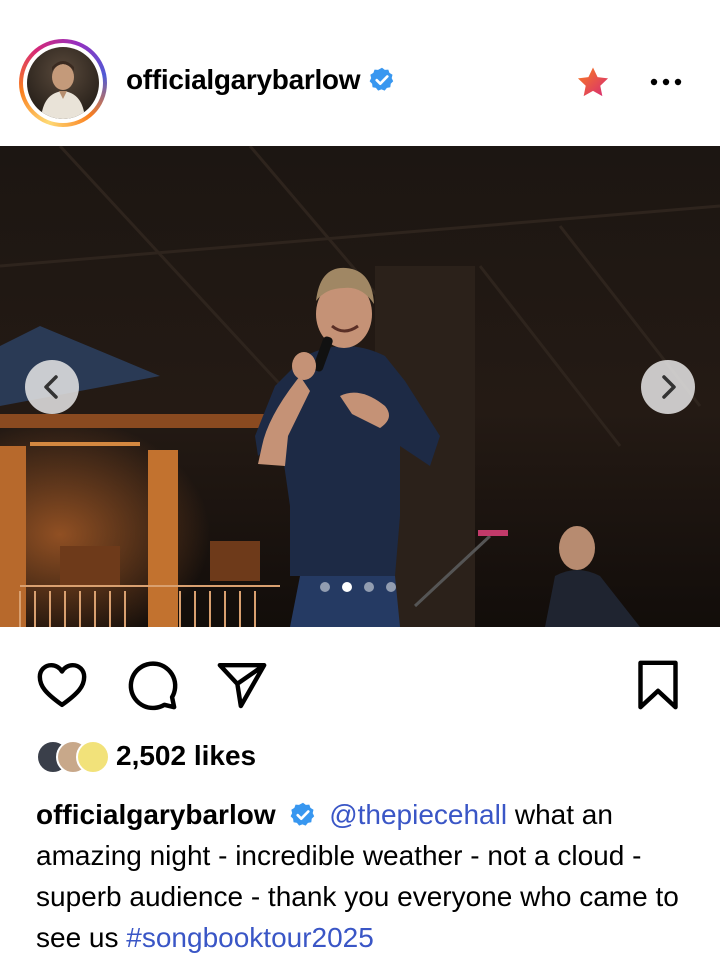 This screenshot has height=960, width=720. I want to click on chevron-left-icon, so click(51, 387).